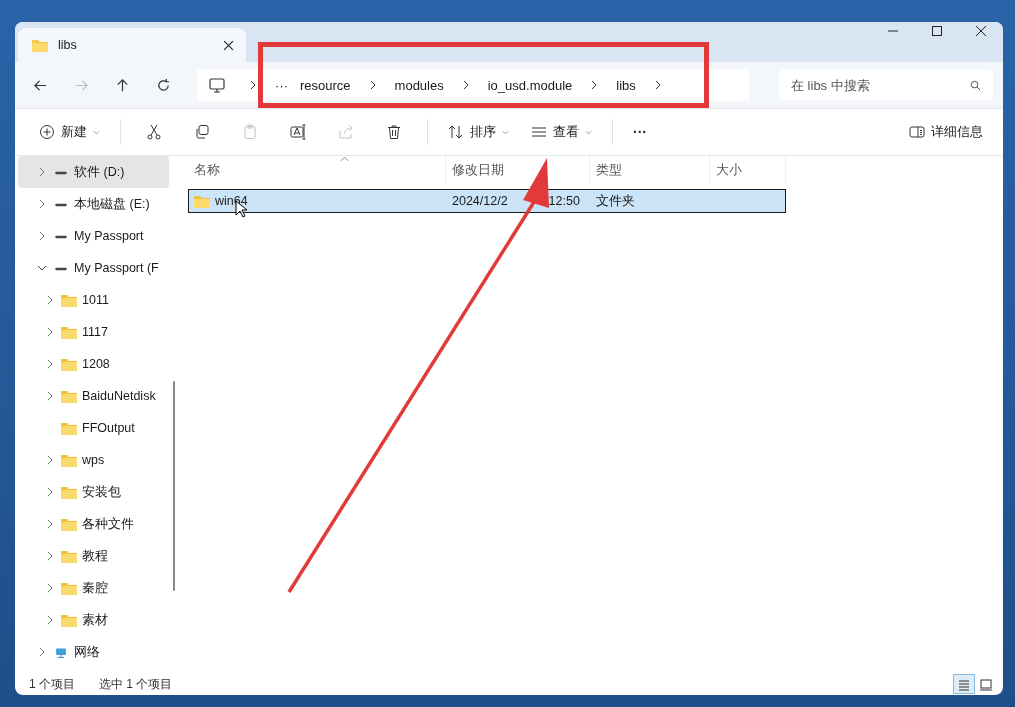 This screenshot has height=707, width=1015. What do you see at coordinates (93, 556) in the screenshot?
I see `sidebar-item: 教程` at bounding box center [93, 556].